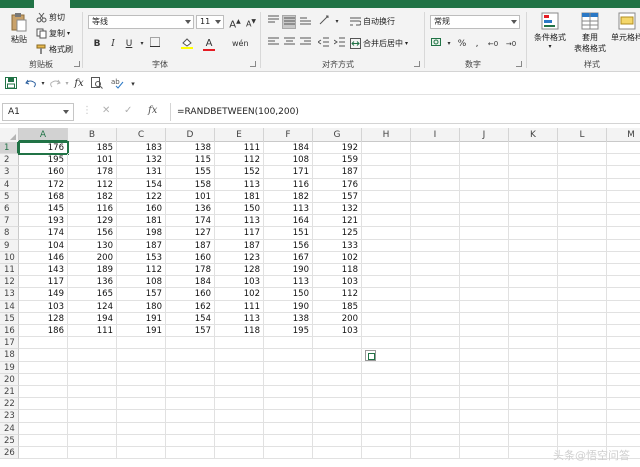 This screenshot has height=467, width=640. I want to click on cell-d19, so click(190, 367).